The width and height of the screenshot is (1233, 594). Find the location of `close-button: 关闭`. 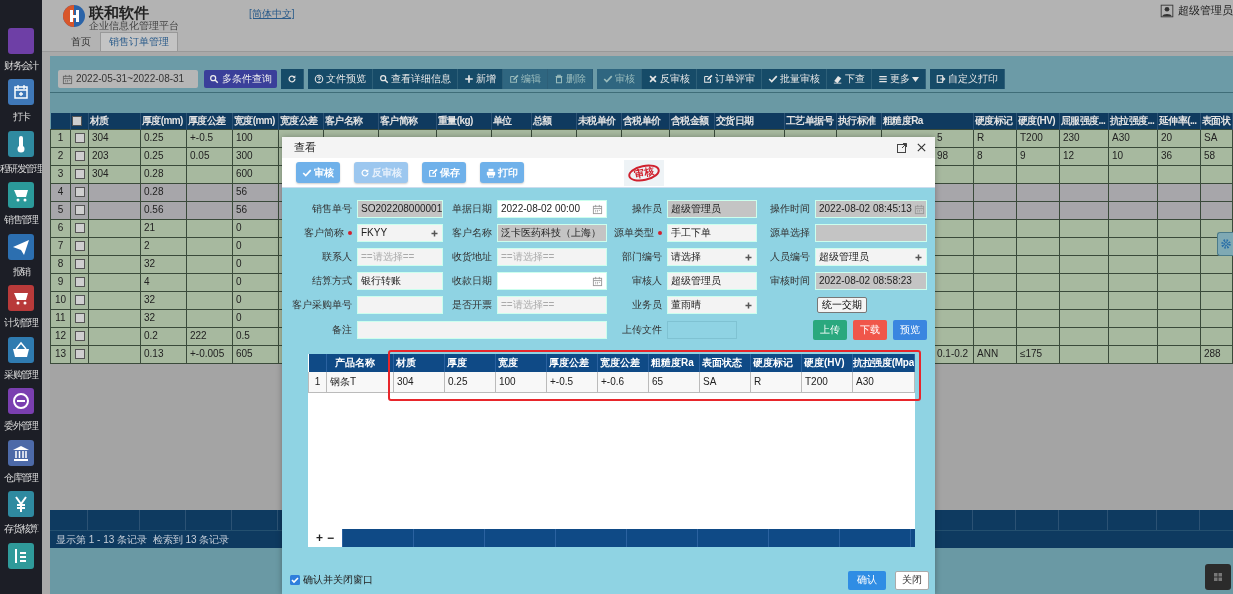

close-button: 关闭 is located at coordinates (912, 580).